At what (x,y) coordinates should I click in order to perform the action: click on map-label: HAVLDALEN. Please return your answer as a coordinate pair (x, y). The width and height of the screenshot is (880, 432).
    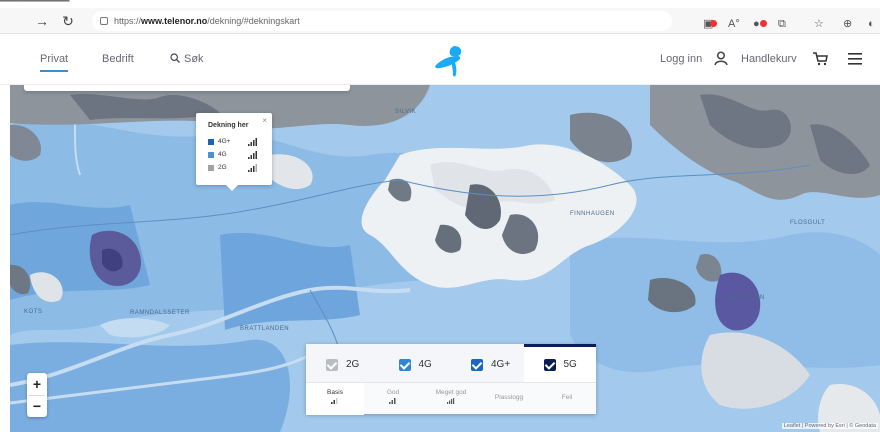
    Looking at the image, I should click on (745, 298).